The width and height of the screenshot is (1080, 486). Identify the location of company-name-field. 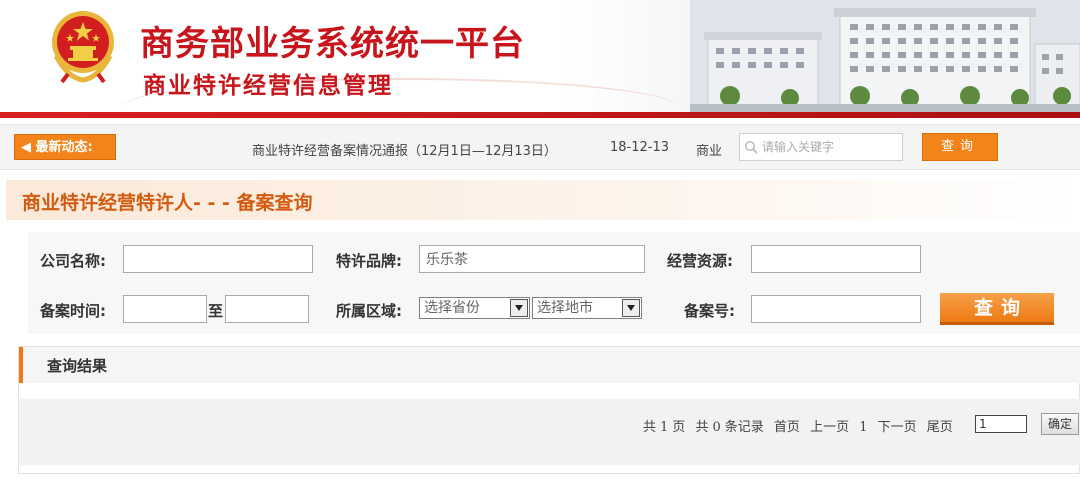
(218, 259).